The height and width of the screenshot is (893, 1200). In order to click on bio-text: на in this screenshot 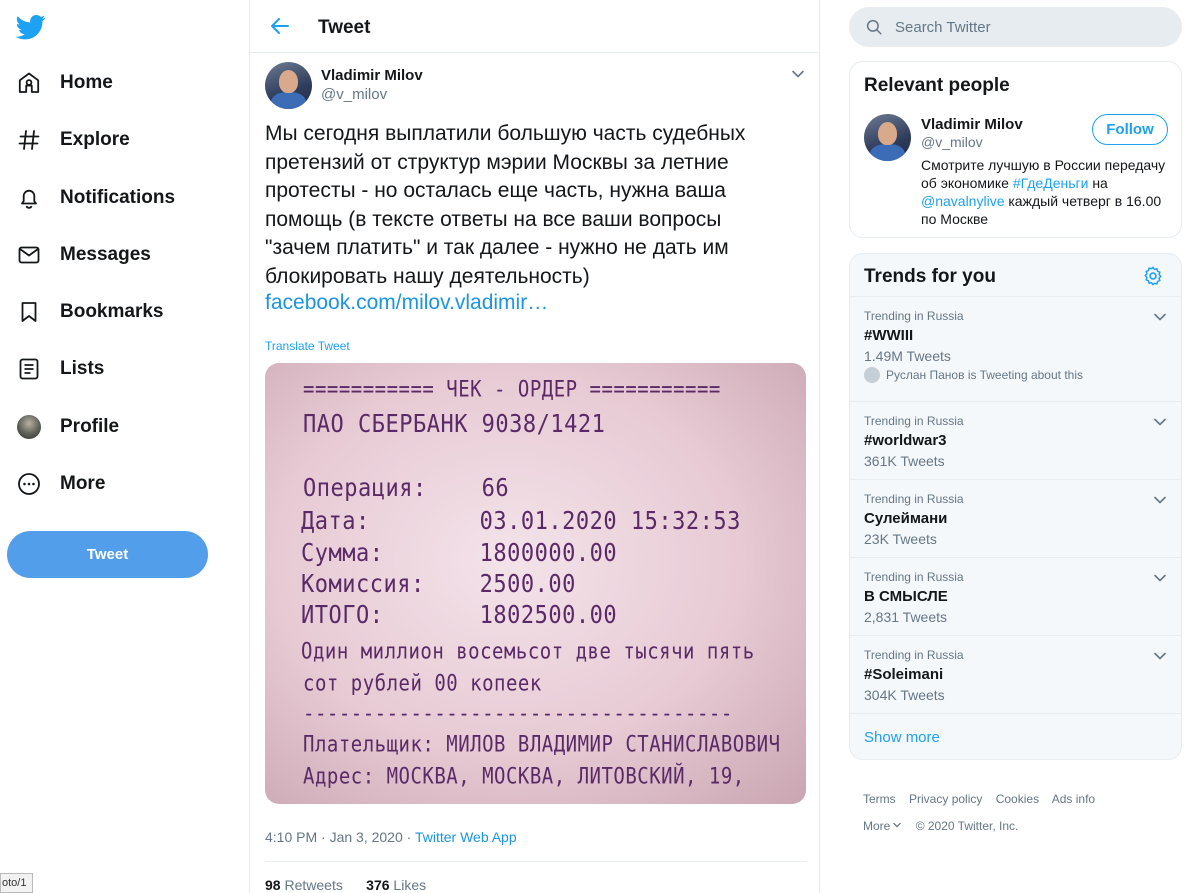, I will do `click(1098, 183)`.